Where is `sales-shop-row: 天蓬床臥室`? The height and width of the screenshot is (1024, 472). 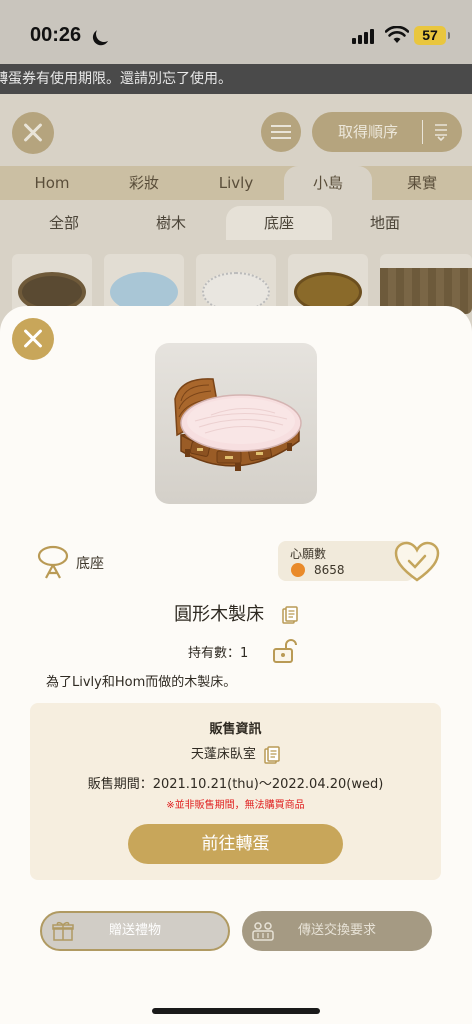 sales-shop-row: 天蓬床臥室 is located at coordinates (235, 753).